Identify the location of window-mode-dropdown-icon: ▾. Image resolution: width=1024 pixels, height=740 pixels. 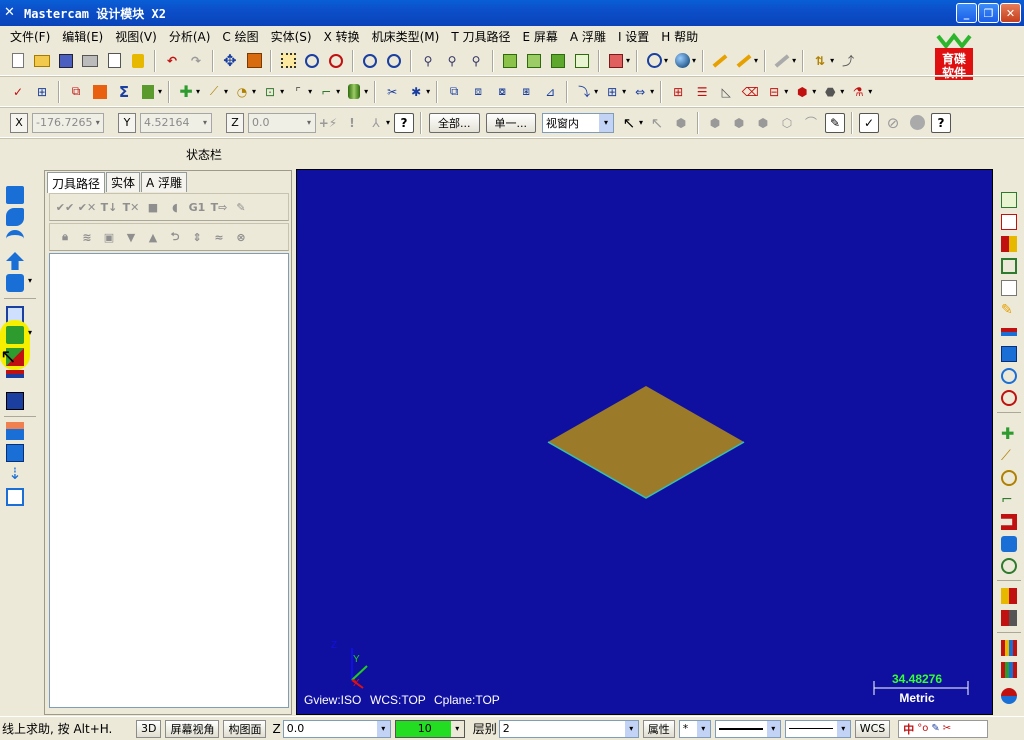
(606, 122).